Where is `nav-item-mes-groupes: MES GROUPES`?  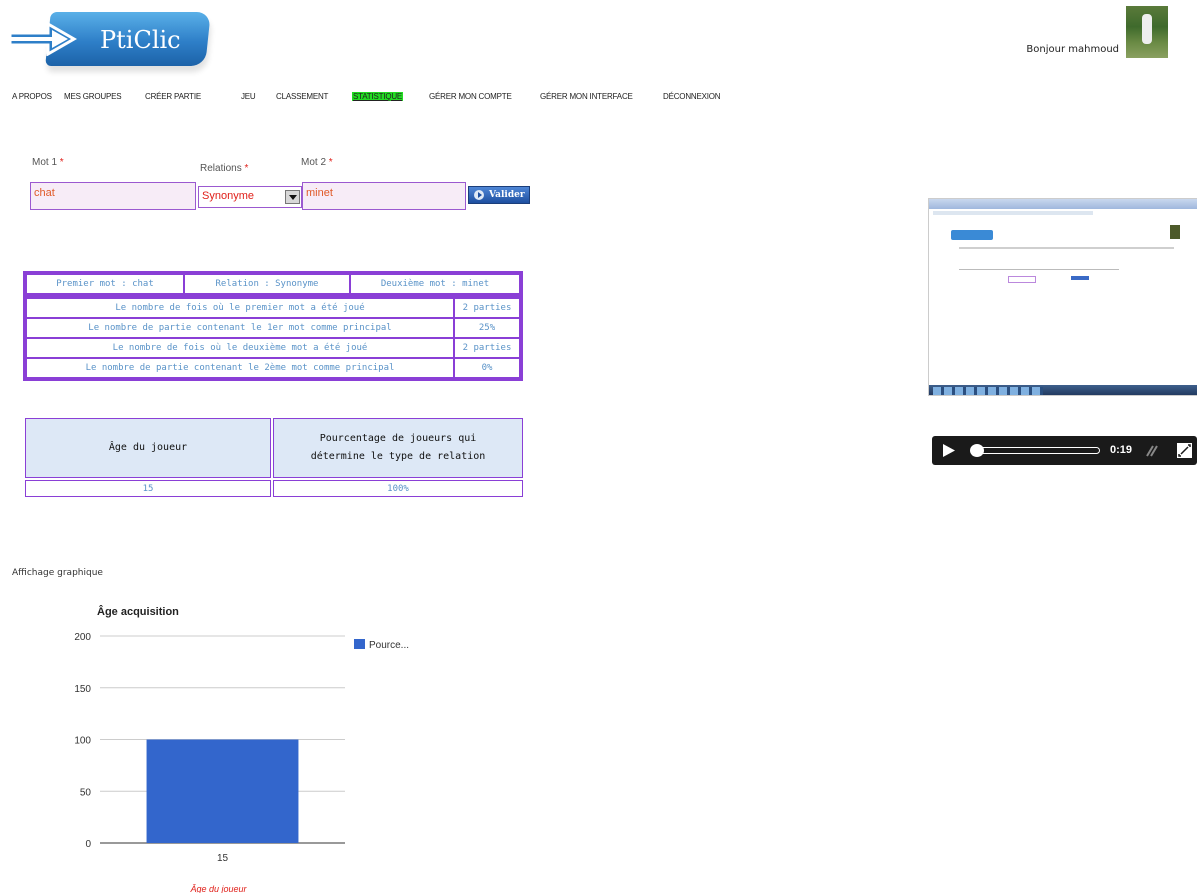
nav-item-mes-groupes: MES GROUPES is located at coordinates (93, 96).